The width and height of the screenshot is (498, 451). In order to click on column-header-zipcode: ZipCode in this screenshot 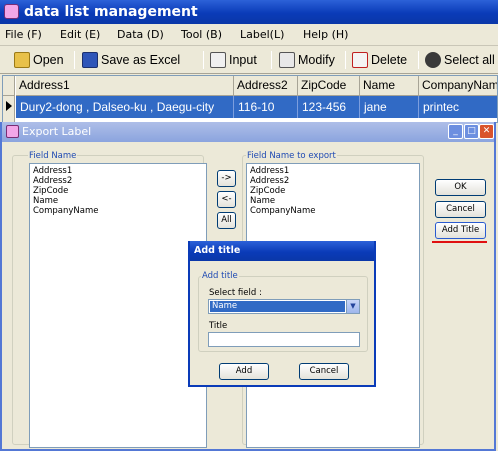, I will do `click(329, 86)`.